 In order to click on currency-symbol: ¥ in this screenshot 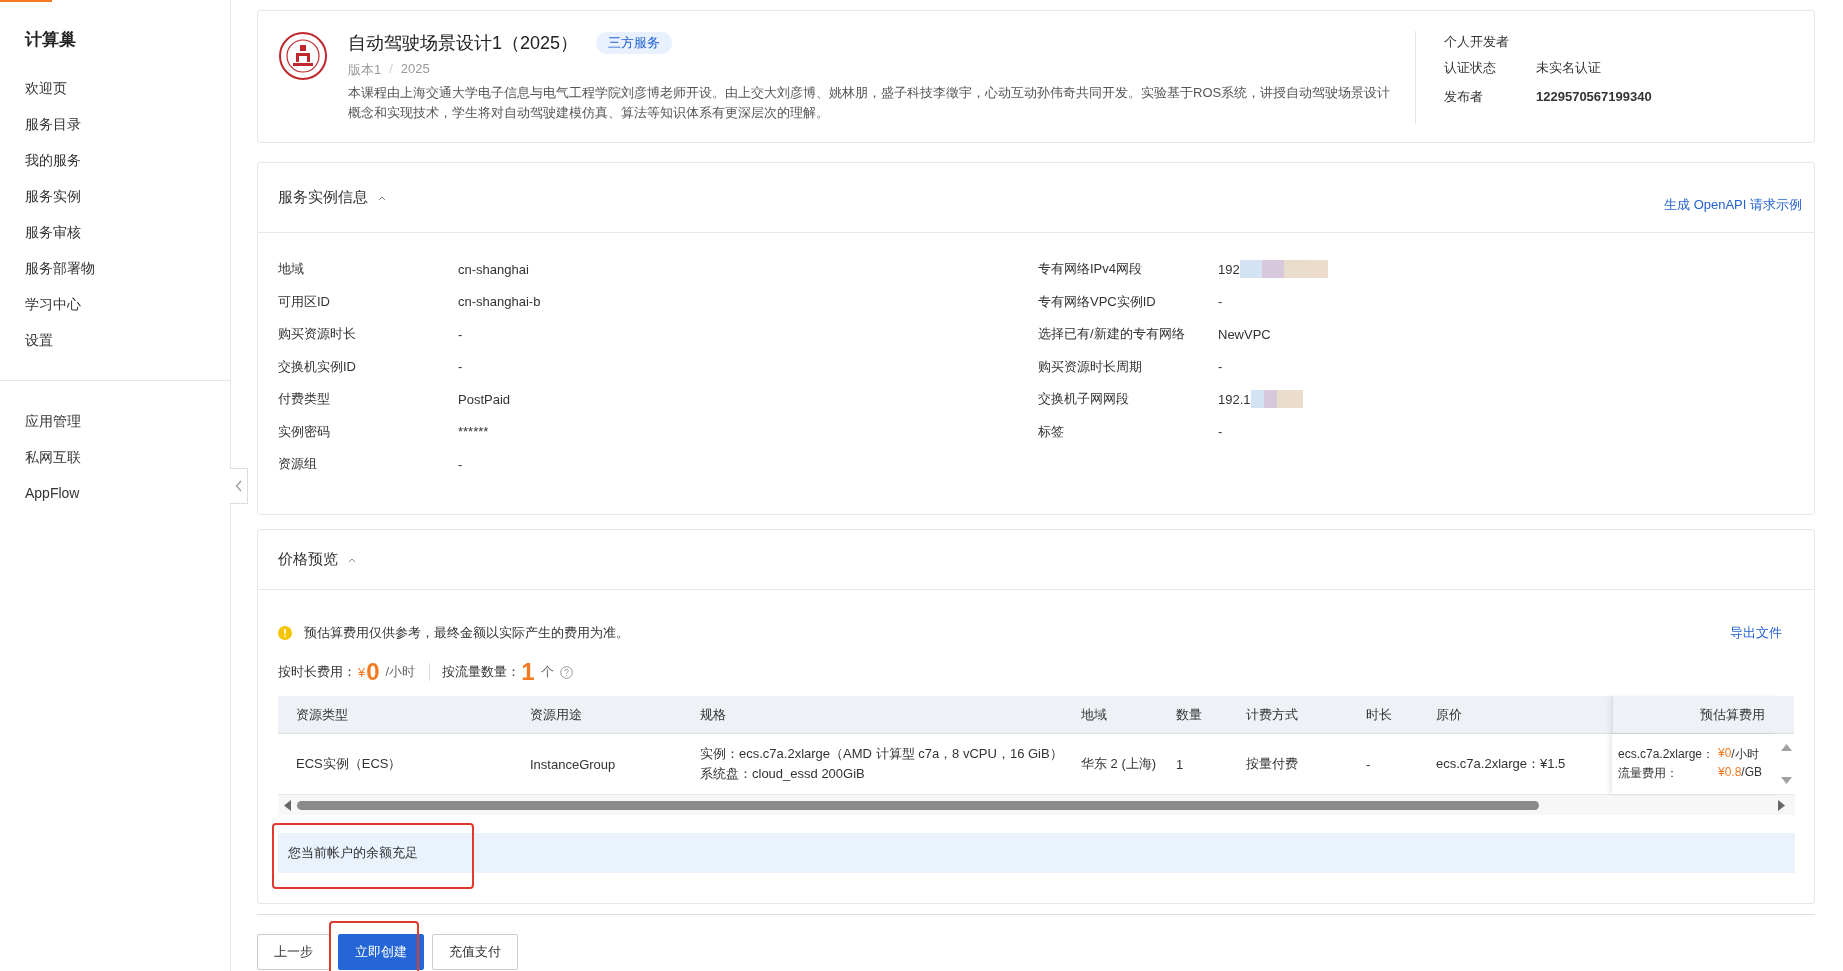, I will do `click(362, 672)`.